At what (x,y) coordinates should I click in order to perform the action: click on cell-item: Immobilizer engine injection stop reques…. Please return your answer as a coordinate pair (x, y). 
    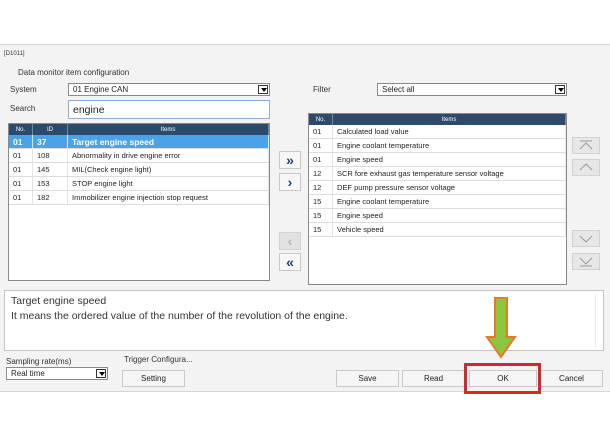
    Looking at the image, I should click on (168, 197).